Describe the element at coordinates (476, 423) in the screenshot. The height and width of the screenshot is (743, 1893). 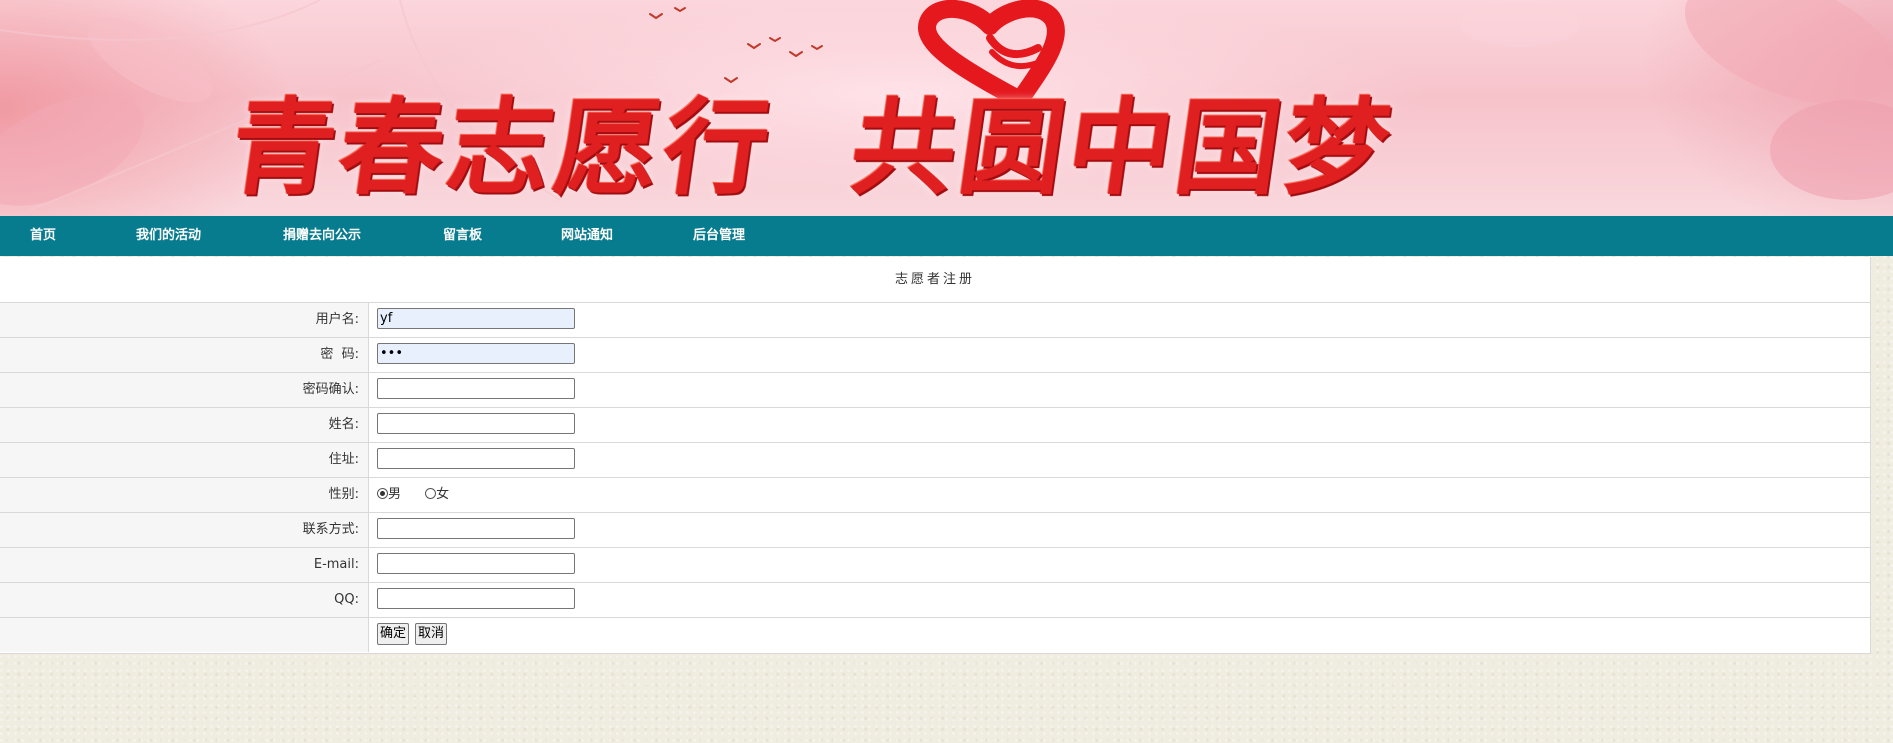
I see `name-field` at that location.